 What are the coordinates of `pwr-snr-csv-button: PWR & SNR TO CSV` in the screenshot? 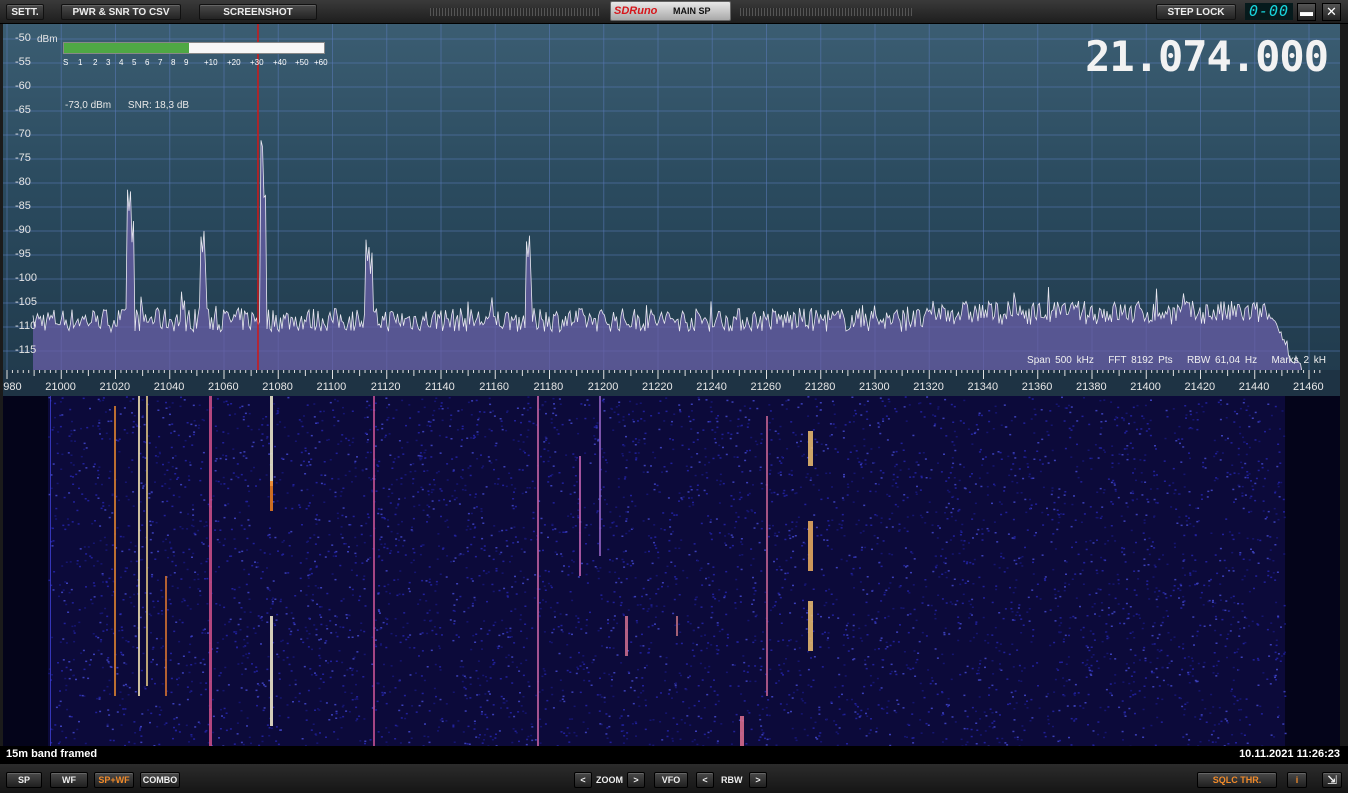 It's located at (121, 12).